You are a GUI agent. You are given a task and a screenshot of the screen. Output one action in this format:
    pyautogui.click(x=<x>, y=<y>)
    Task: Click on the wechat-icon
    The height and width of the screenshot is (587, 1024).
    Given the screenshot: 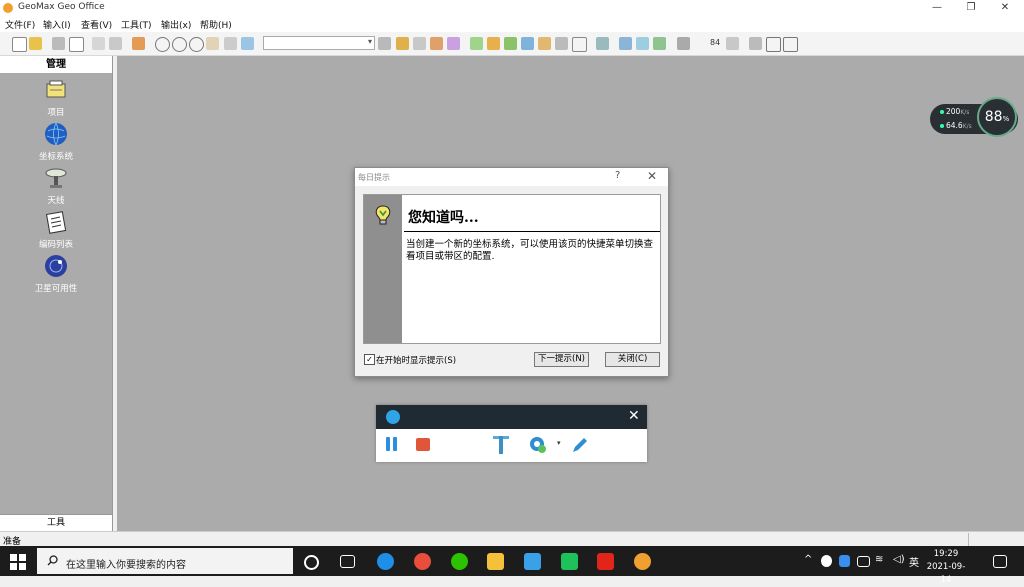 What is the action you would take?
    pyautogui.click(x=459, y=561)
    